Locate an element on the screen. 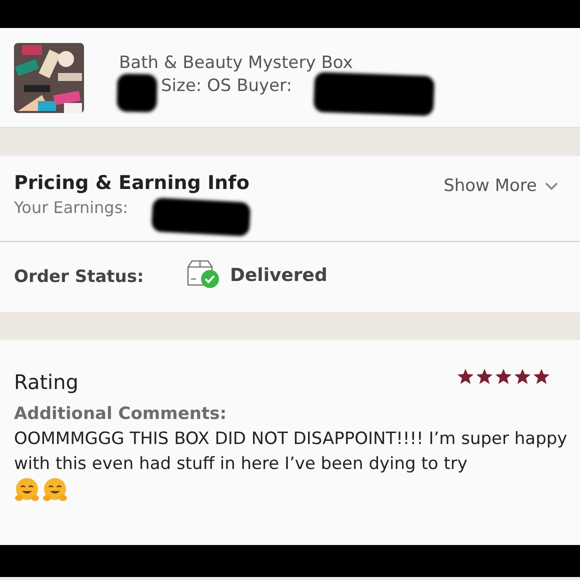 Image resolution: width=580 pixels, height=580 pixels. item-details: Size: OS Buyer: is located at coordinates (226, 86).